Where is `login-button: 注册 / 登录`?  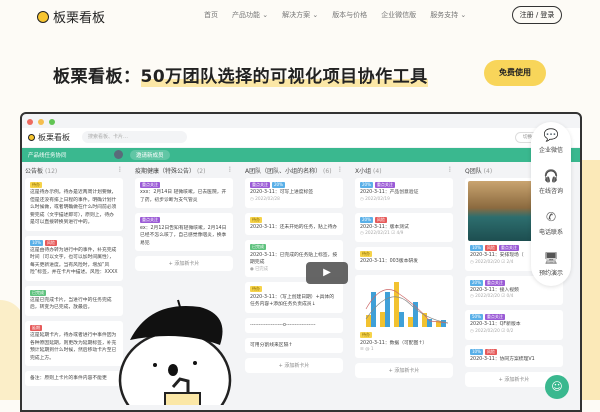
login-button: 注册 / 登录 is located at coordinates (537, 15).